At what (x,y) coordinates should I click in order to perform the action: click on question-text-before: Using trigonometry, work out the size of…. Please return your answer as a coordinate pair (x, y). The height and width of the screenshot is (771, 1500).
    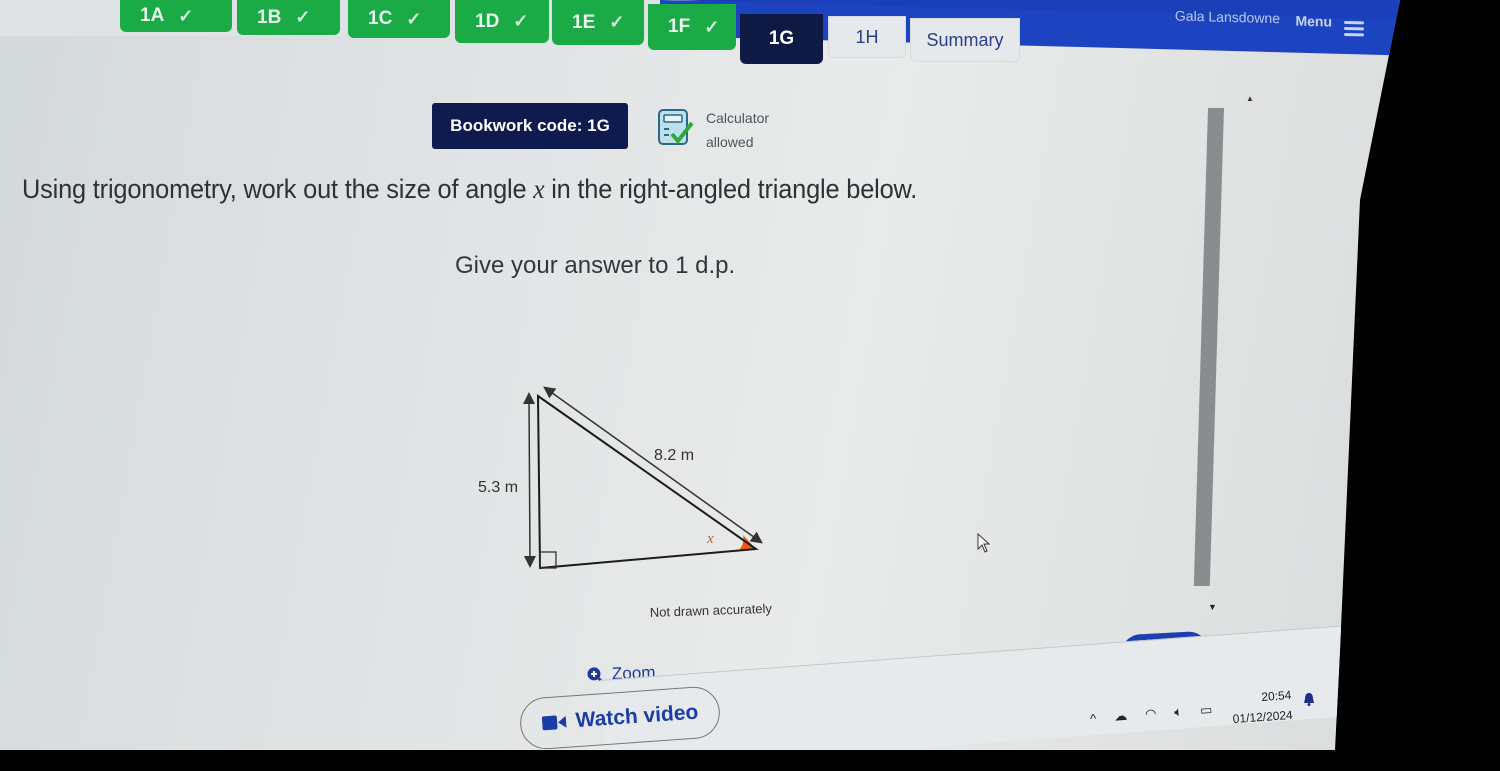
    Looking at the image, I should click on (277, 189).